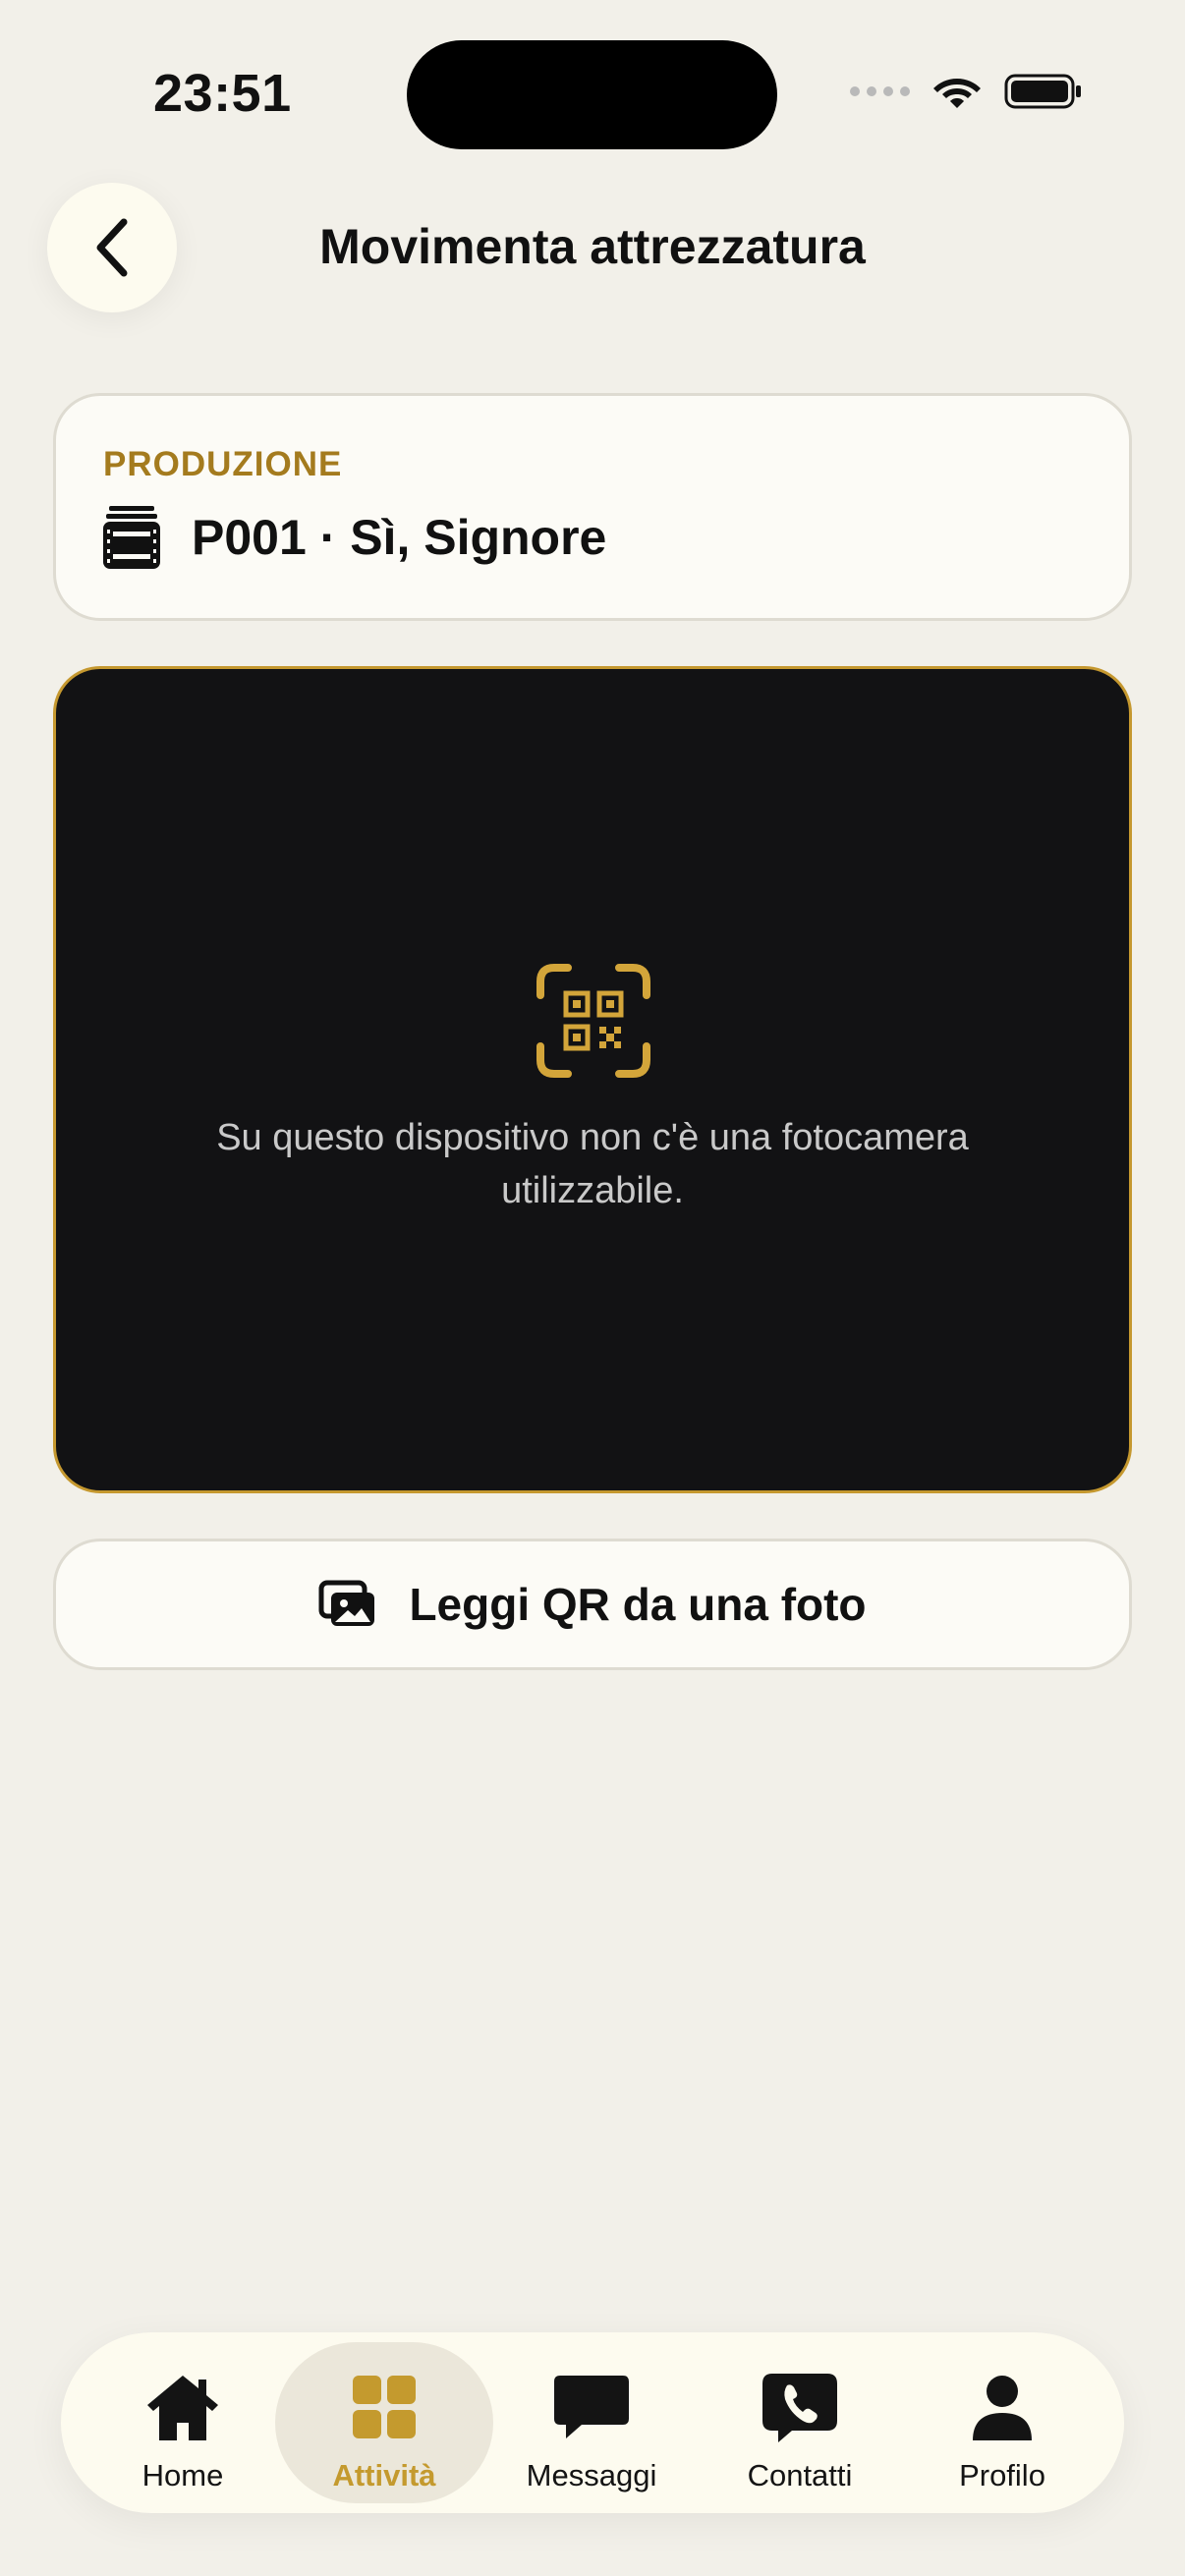 Image resolution: width=1185 pixels, height=2576 pixels. I want to click on status-icons, so click(967, 91).